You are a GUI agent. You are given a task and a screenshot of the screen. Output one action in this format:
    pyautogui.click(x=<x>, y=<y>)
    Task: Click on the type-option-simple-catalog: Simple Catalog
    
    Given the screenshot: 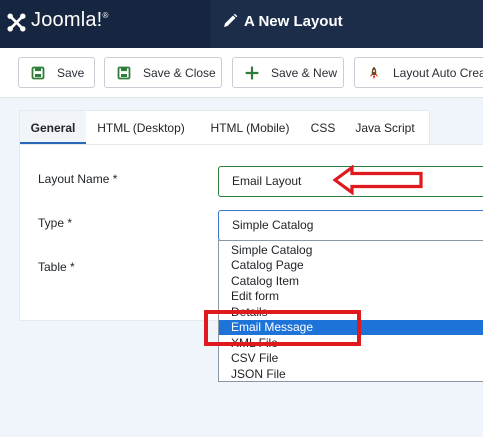 What is the action you would take?
    pyautogui.click(x=351, y=250)
    